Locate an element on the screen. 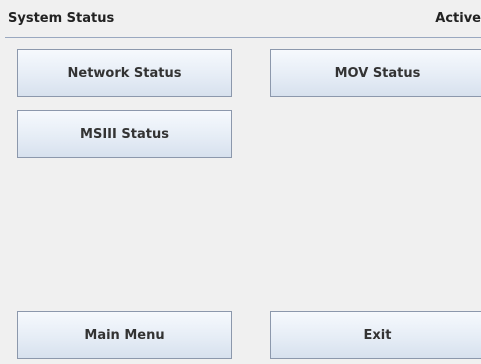 This screenshot has height=364, width=481. network-status-button: Network Status is located at coordinates (124, 73).